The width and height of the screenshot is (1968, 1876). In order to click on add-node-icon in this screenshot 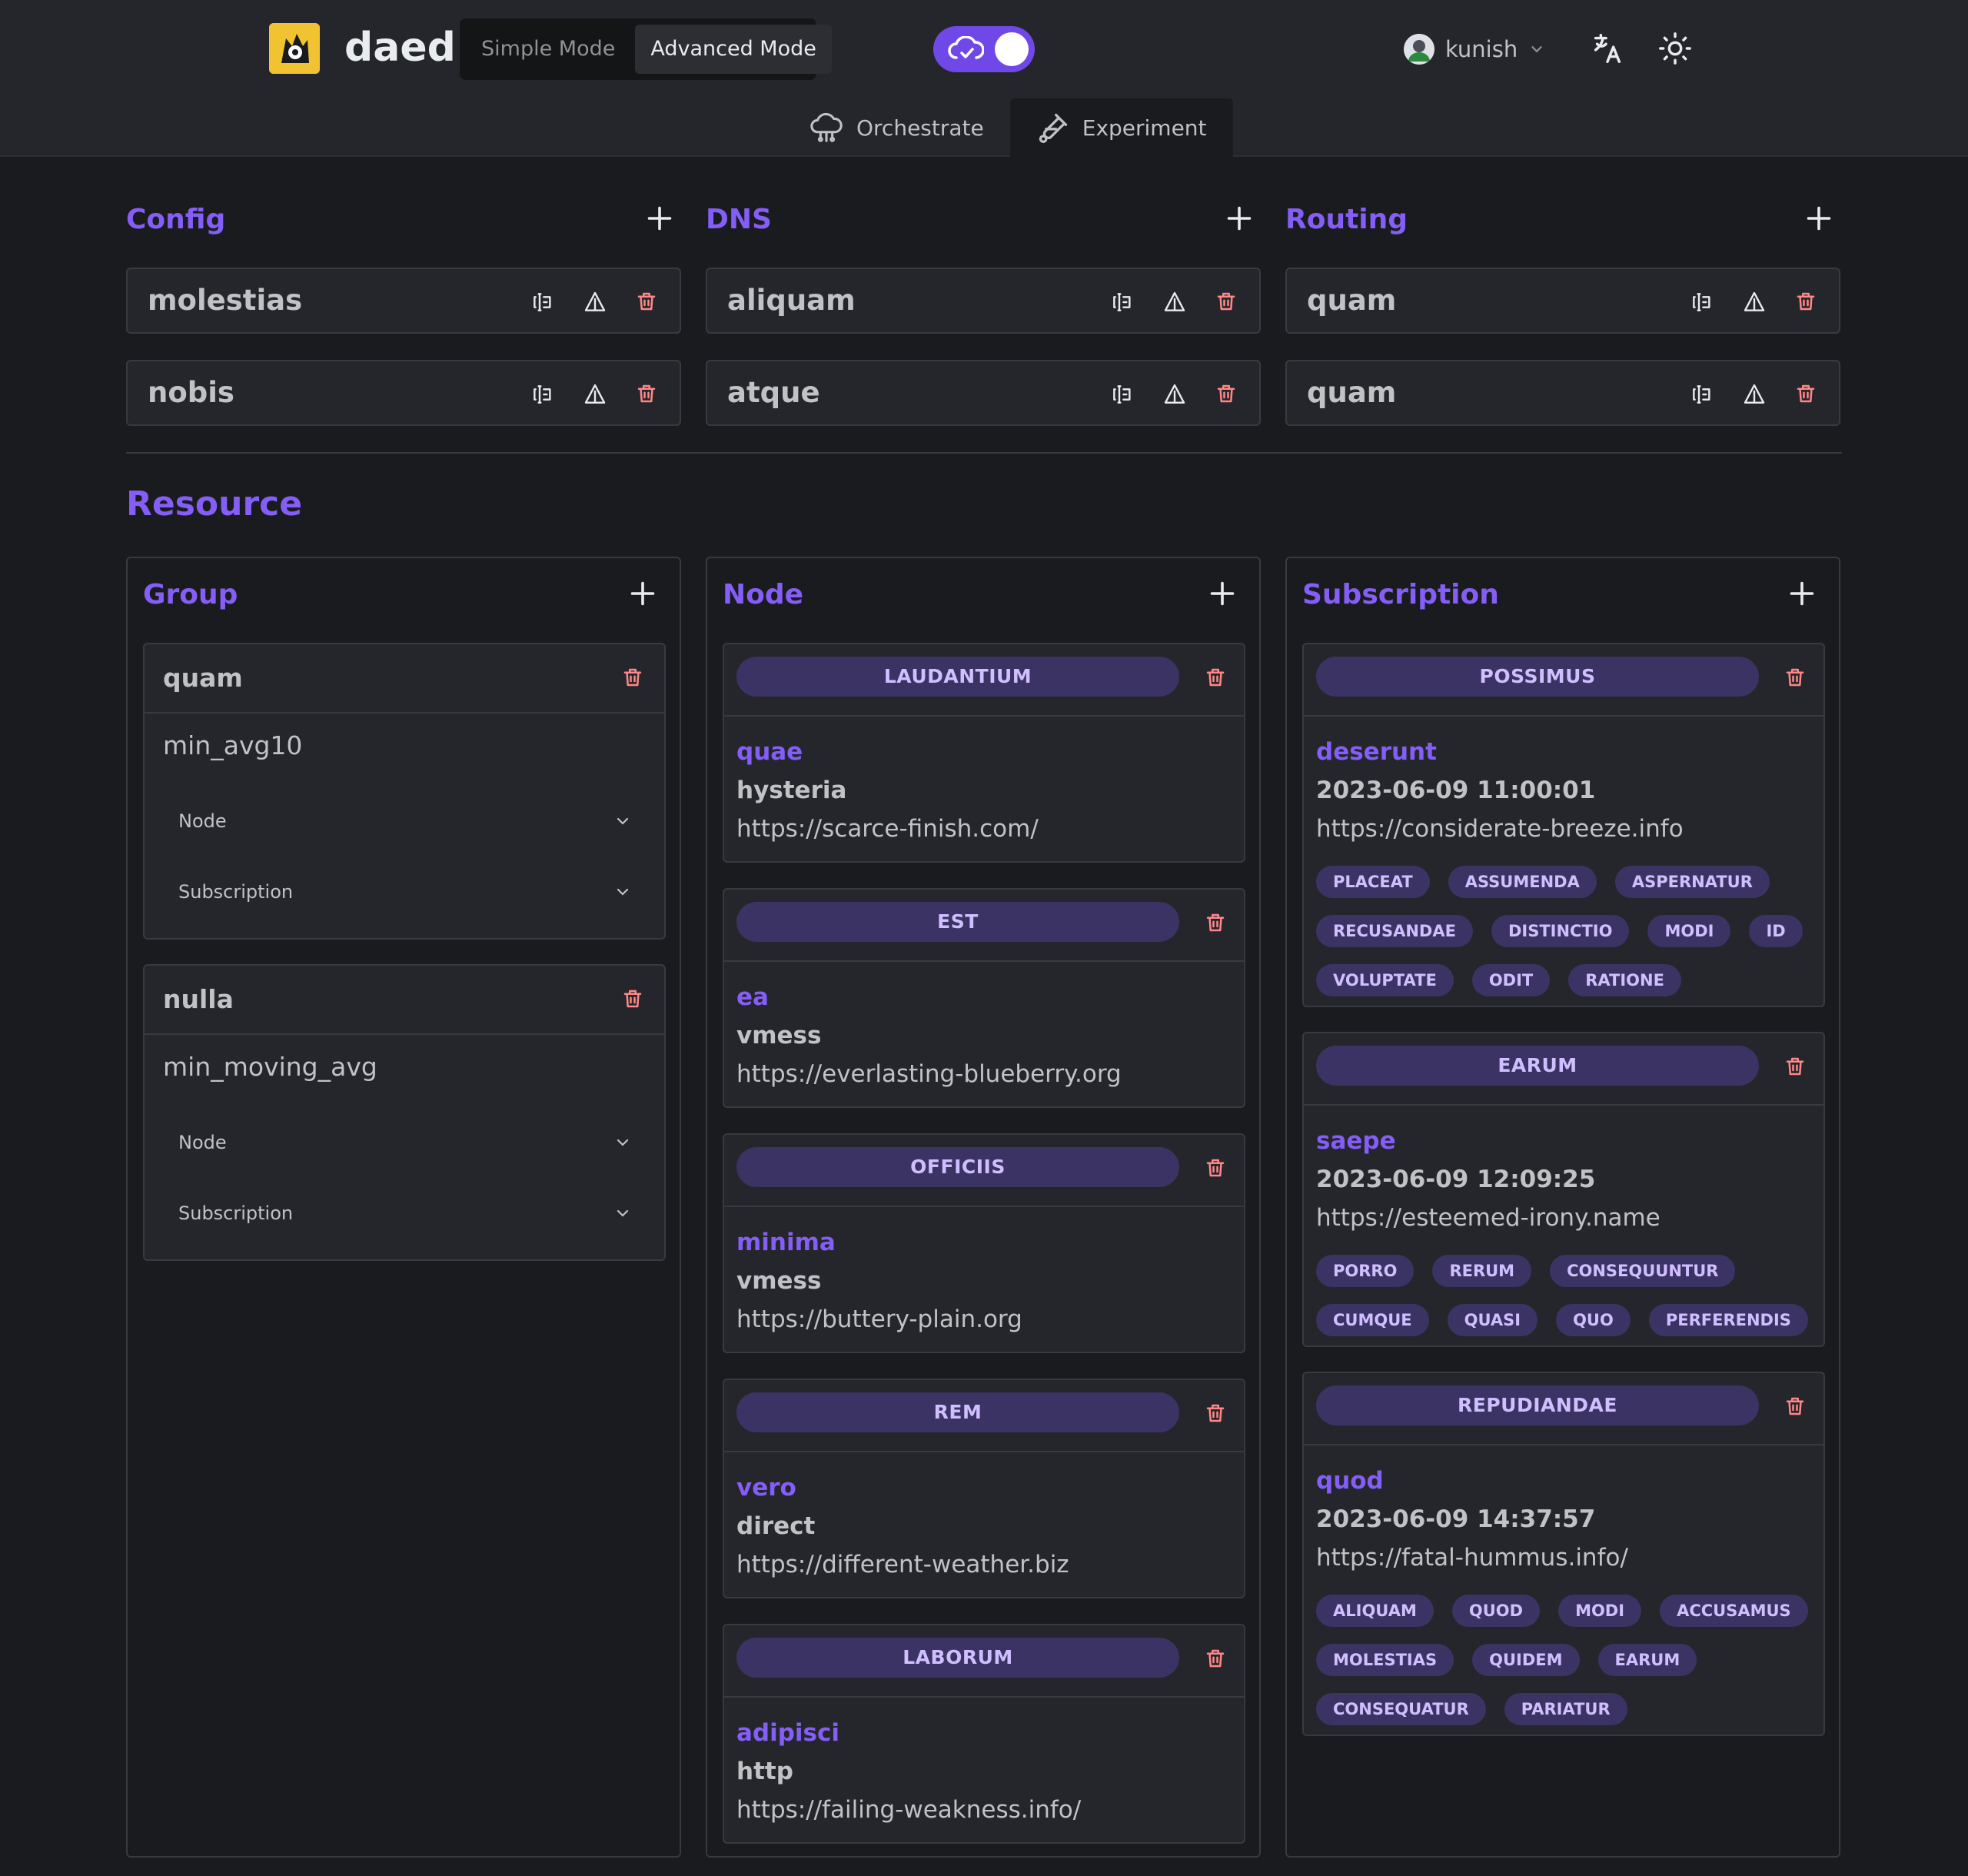, I will do `click(1222, 593)`.